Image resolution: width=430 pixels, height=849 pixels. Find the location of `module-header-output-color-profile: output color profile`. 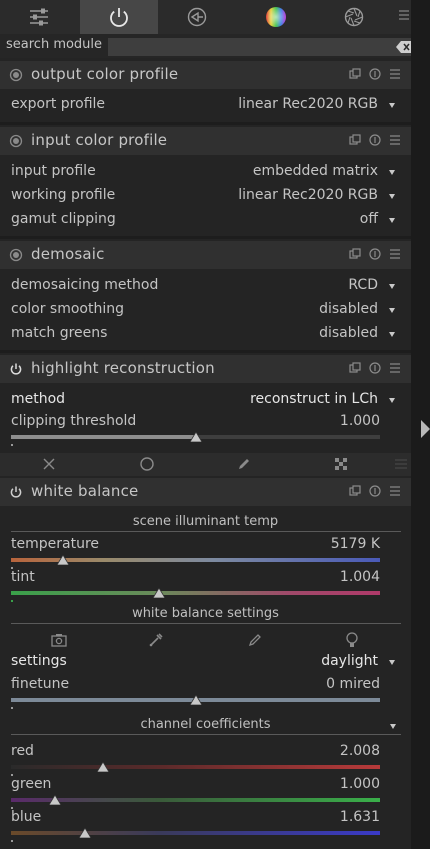

module-header-output-color-profile: output color profile is located at coordinates (205, 75).